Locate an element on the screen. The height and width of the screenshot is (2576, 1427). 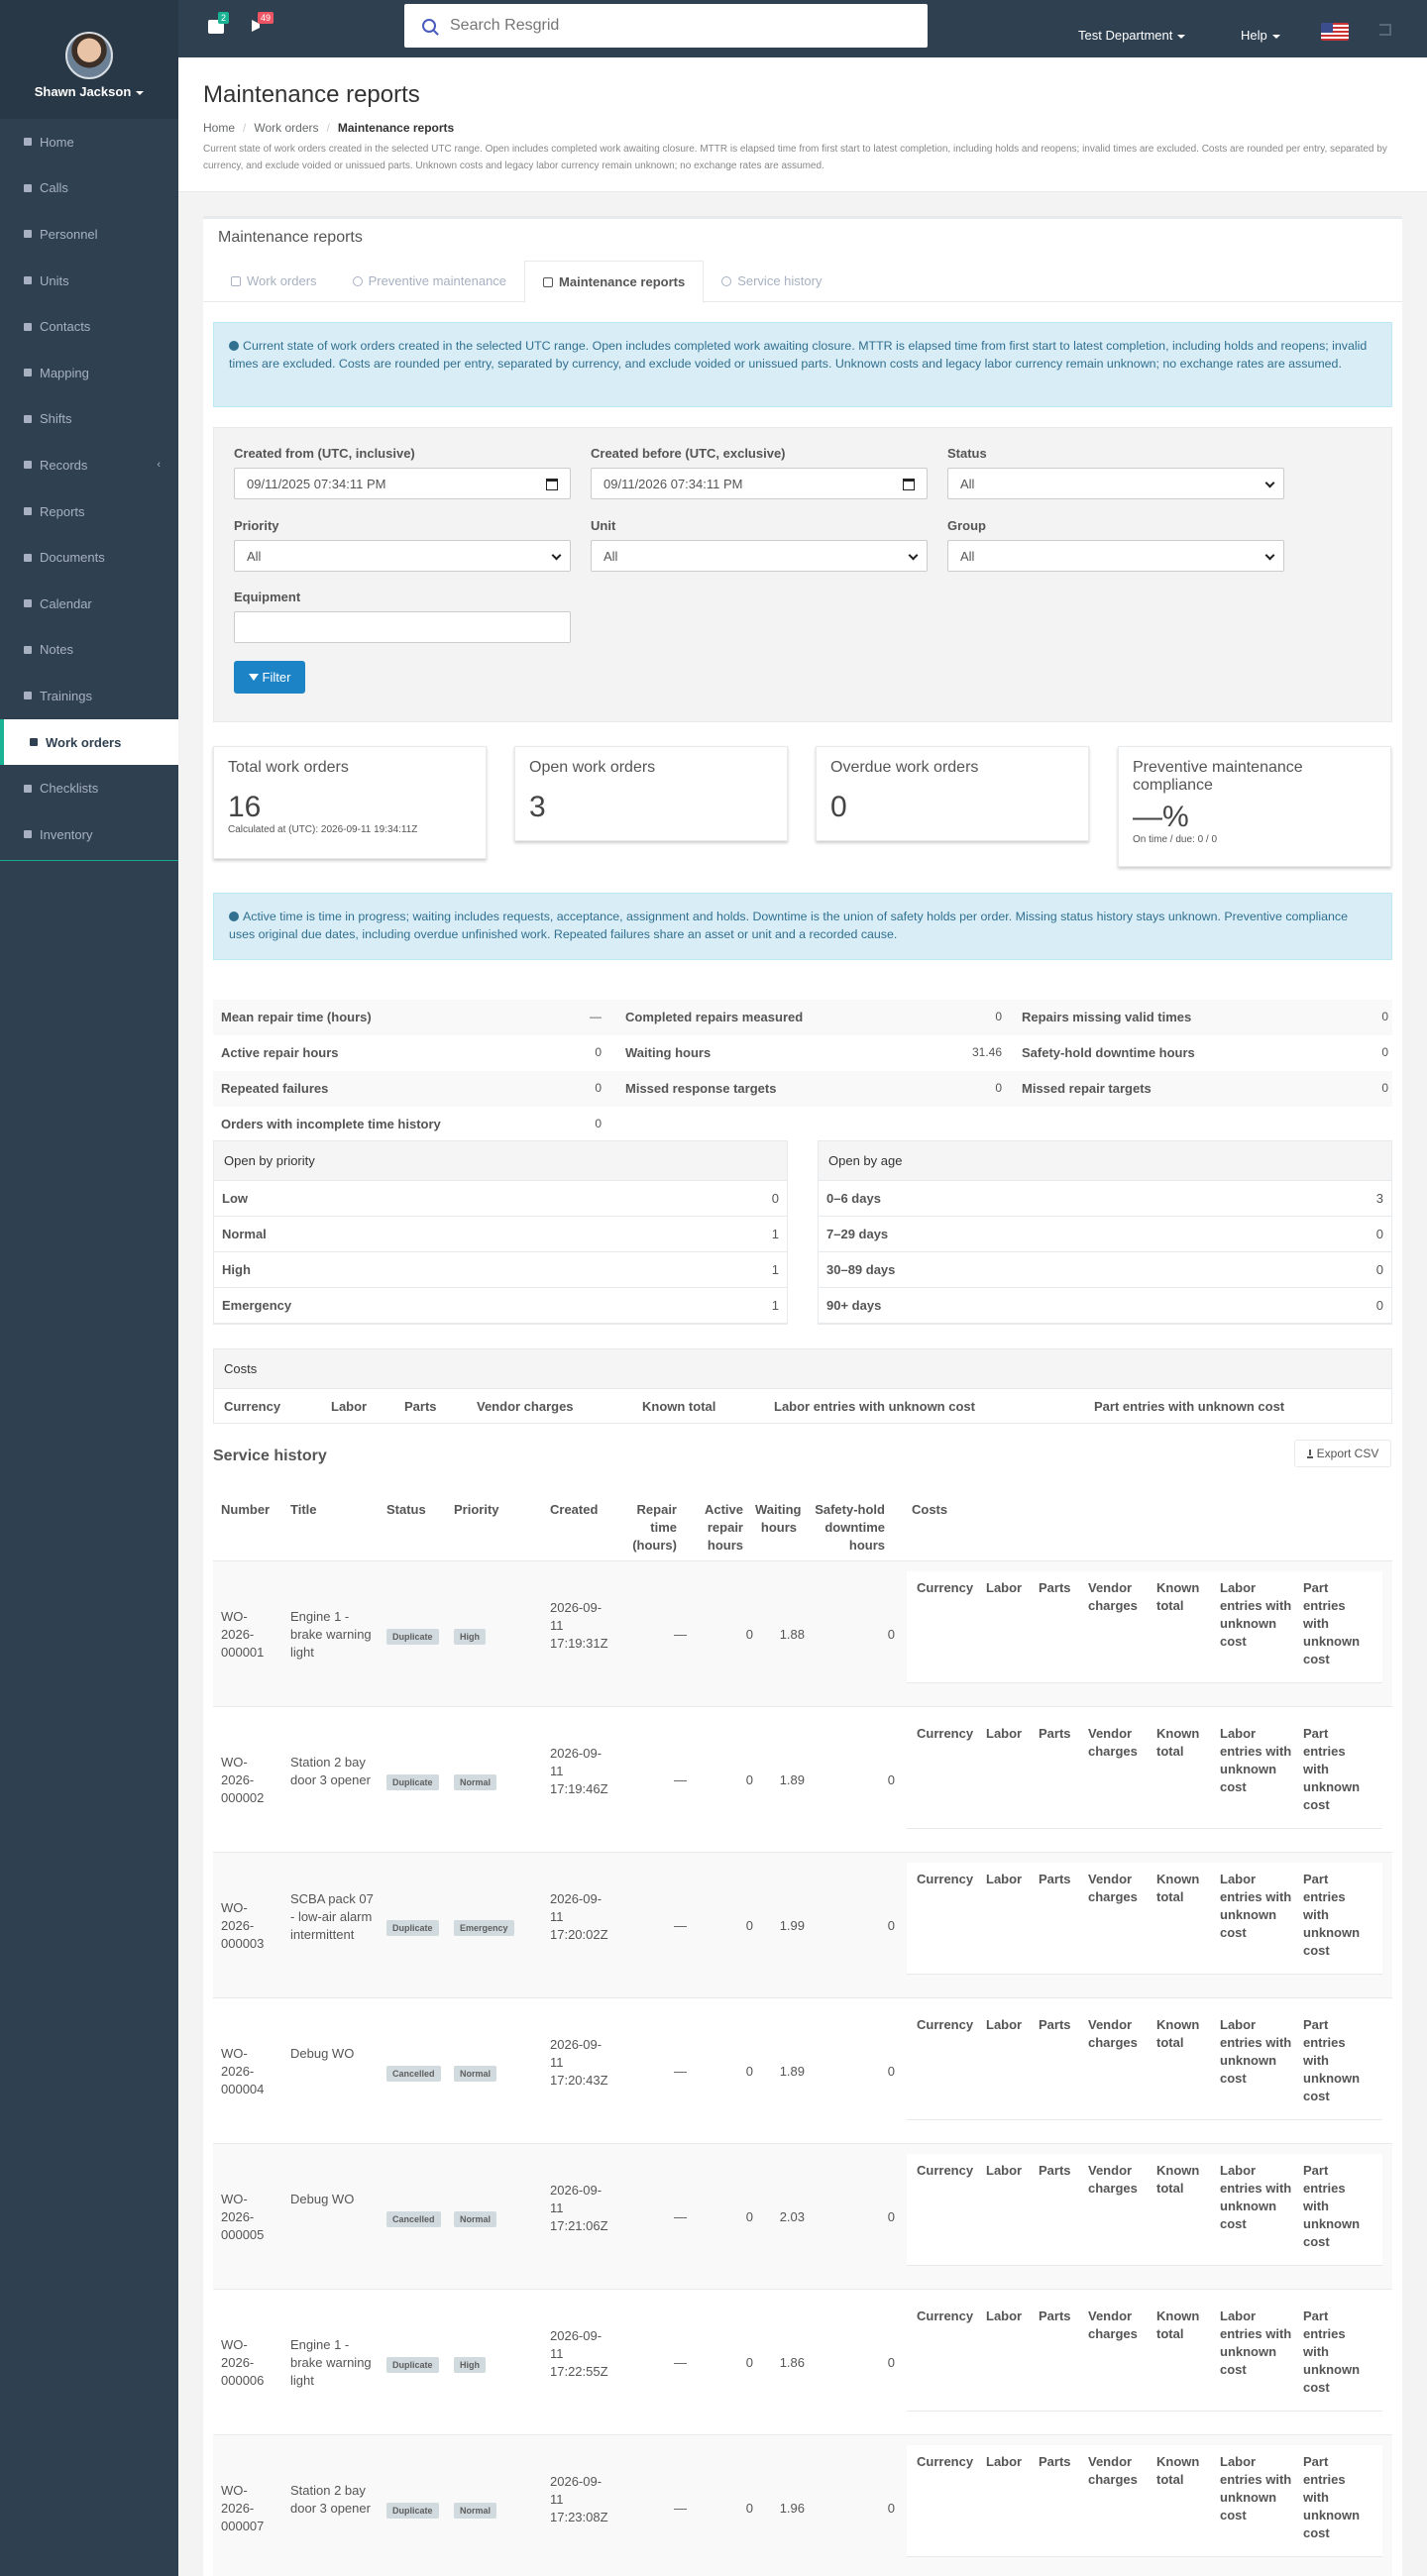
repair-value: — is located at coordinates (680, 1779).